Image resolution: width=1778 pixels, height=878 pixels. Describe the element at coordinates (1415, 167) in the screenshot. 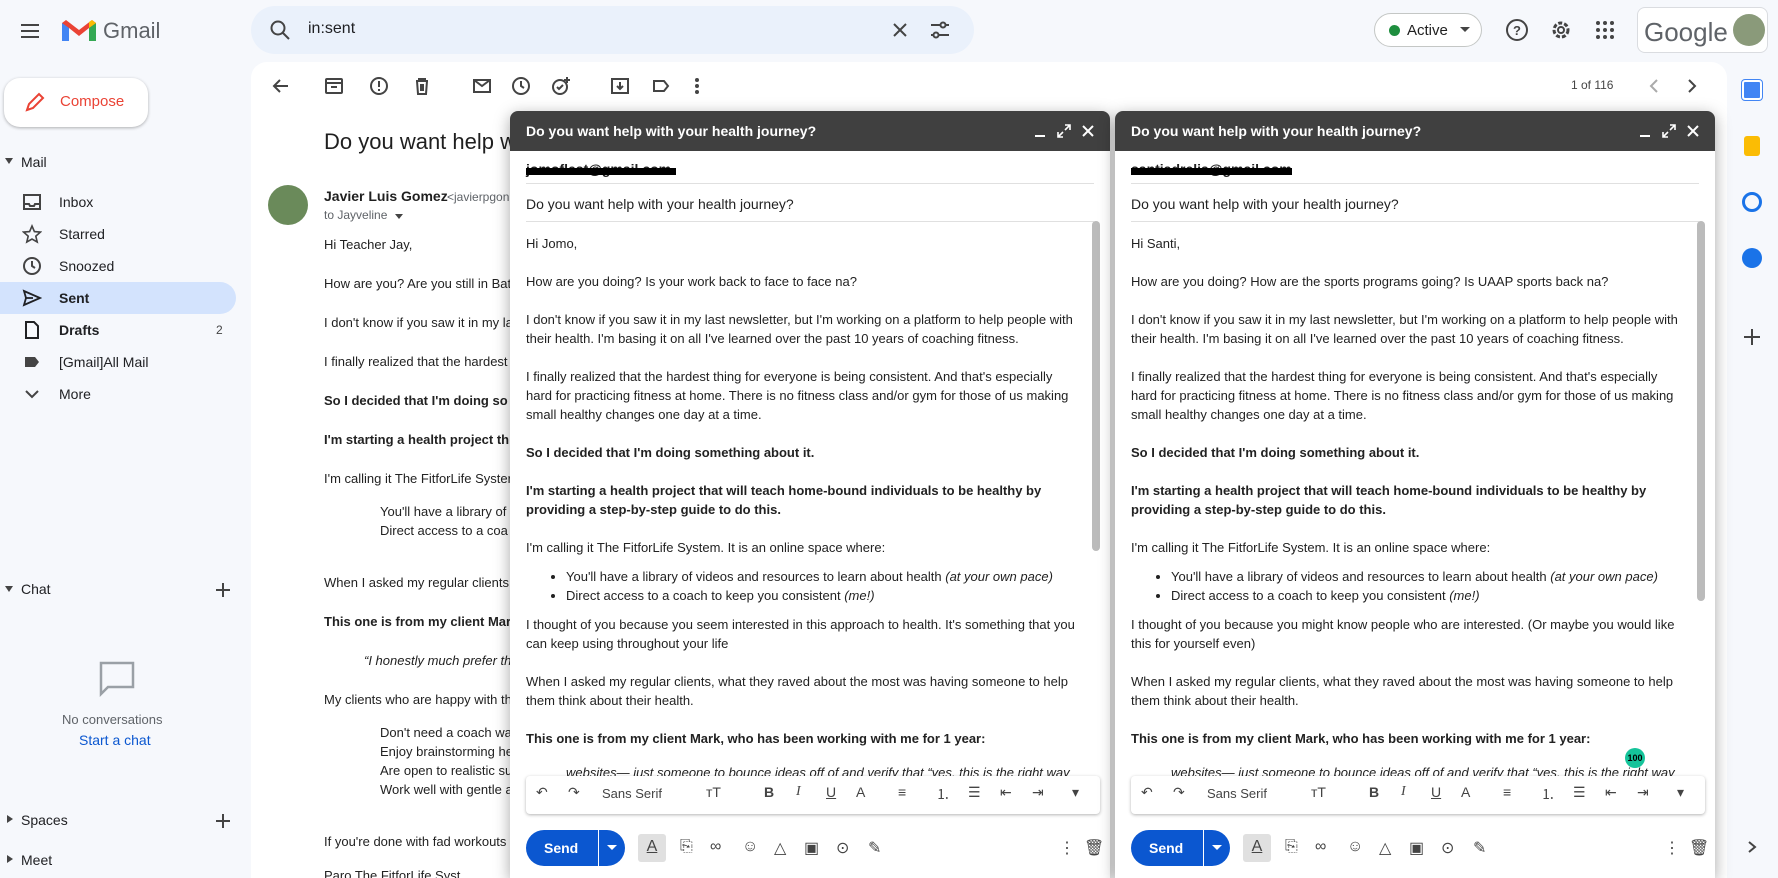

I see `to-field: santiadrelia@gmail.com` at that location.